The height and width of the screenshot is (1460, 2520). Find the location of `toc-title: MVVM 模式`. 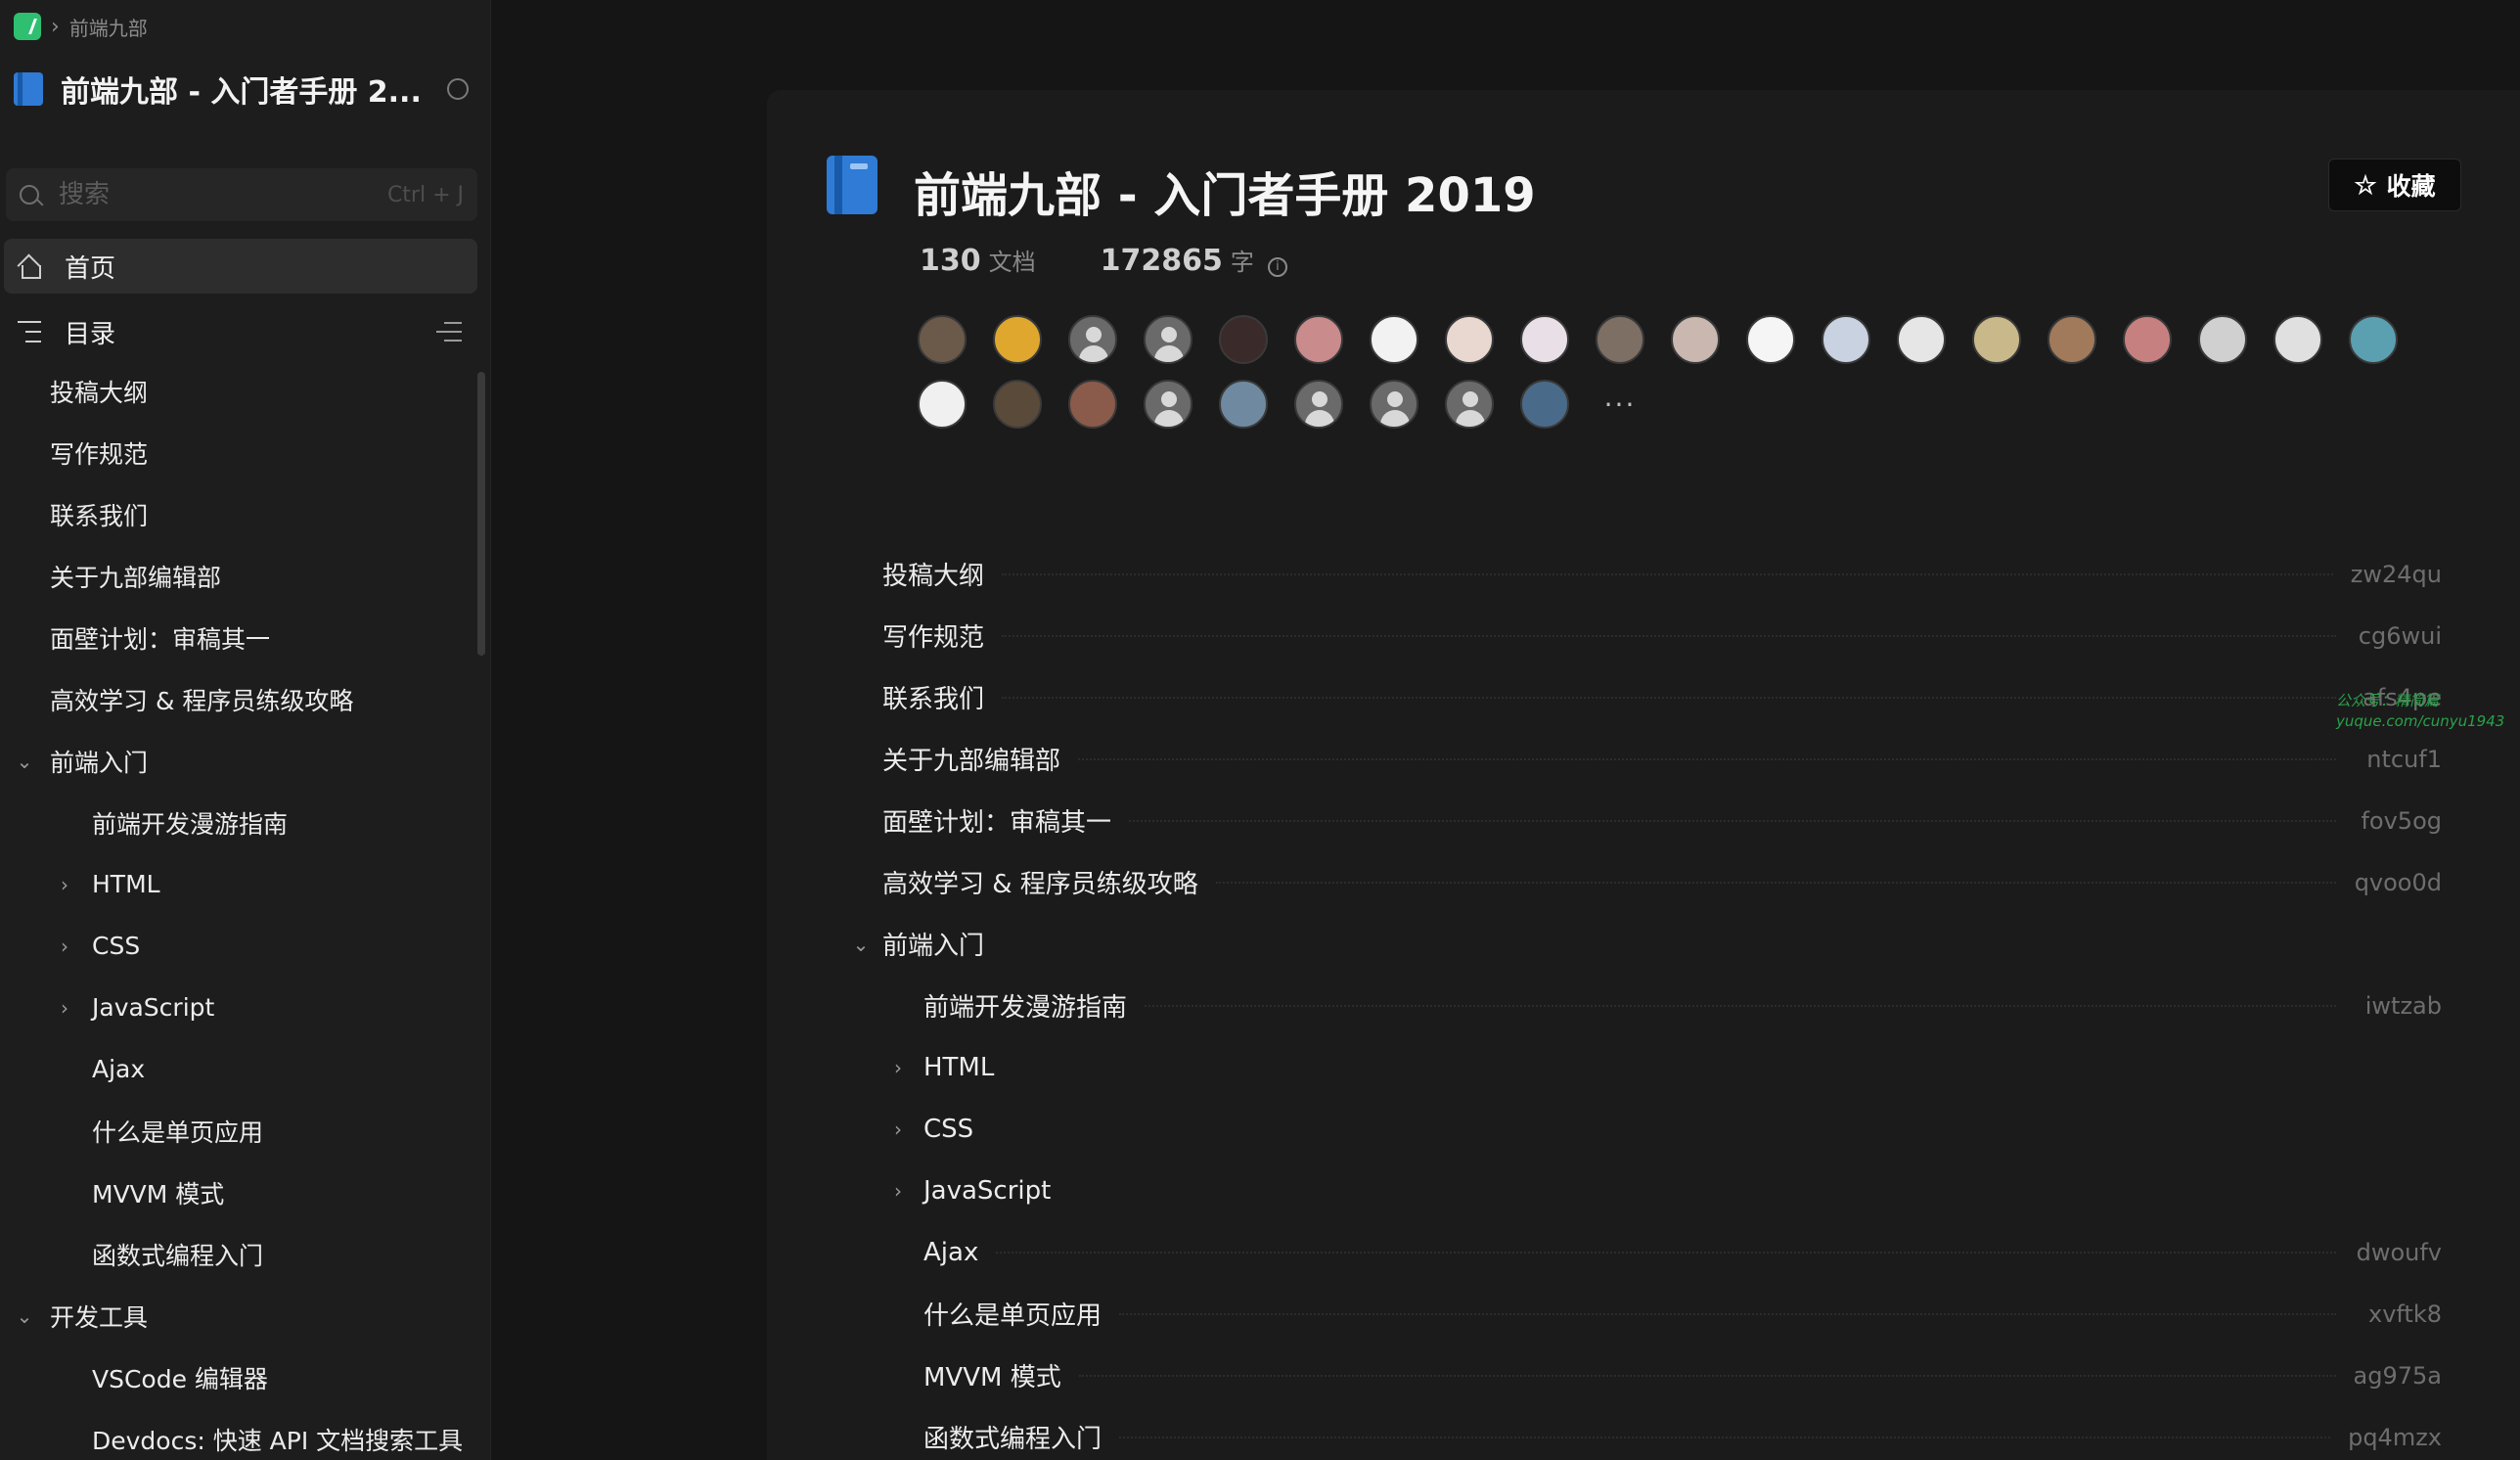

toc-title: MVVM 模式 is located at coordinates (992, 1375).